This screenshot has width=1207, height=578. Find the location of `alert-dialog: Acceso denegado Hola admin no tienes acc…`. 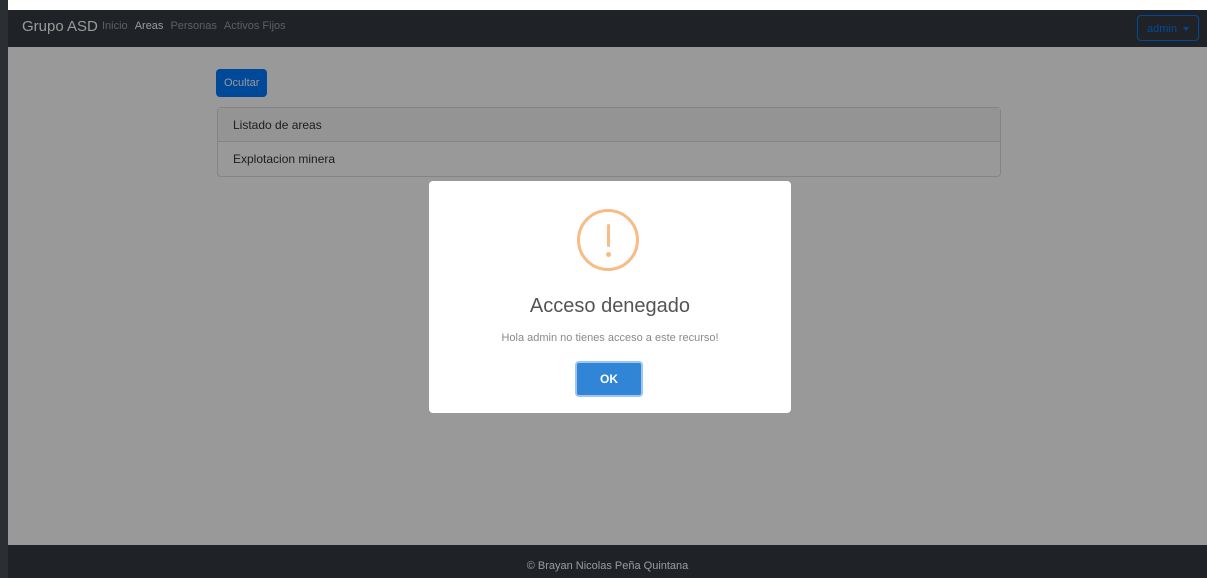

alert-dialog: Acceso denegado Hola admin no tienes acc… is located at coordinates (610, 297).